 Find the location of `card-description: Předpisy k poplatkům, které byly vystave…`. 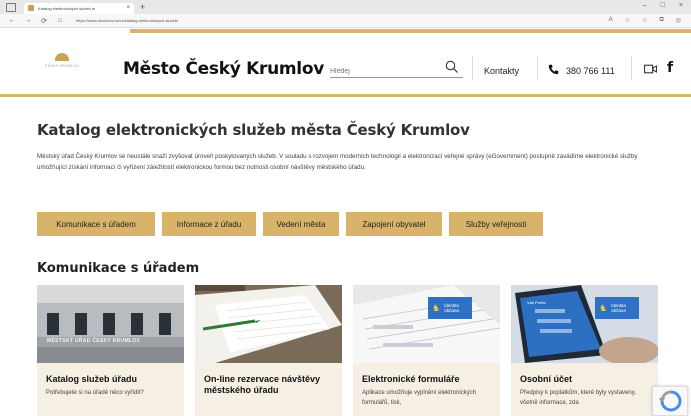

card-description: Předpisy k poplatkům, které byly vystave… is located at coordinates (578, 398).